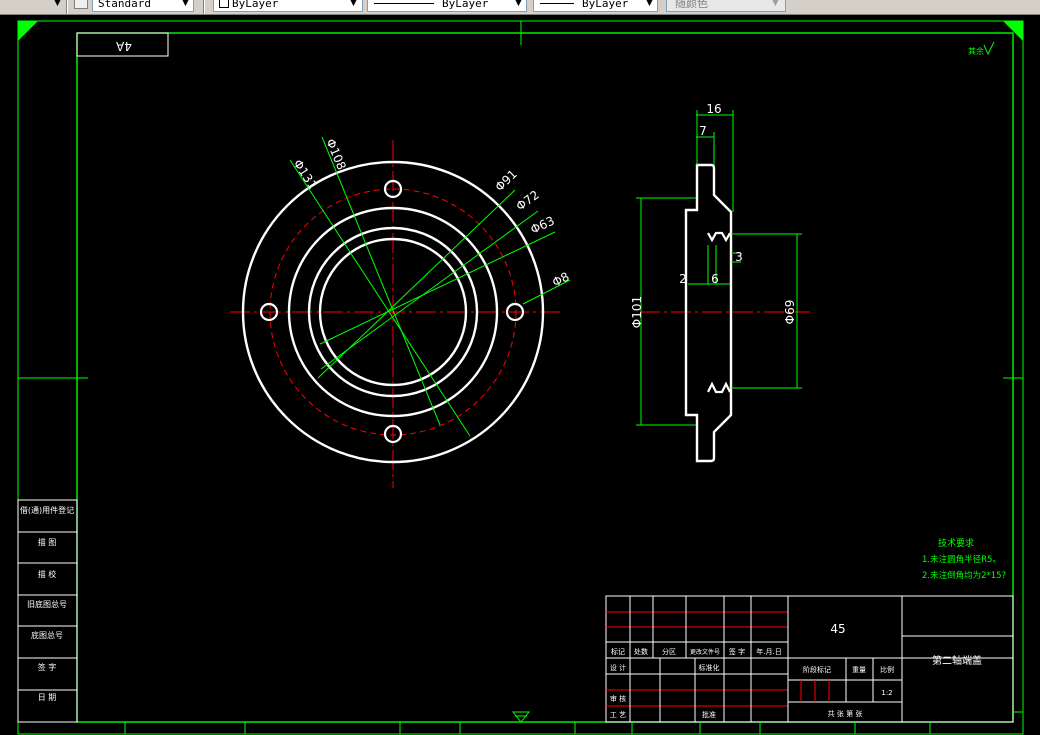  Describe the element at coordinates (976, 51) in the screenshot. I see `roughness-text: 其余` at that location.